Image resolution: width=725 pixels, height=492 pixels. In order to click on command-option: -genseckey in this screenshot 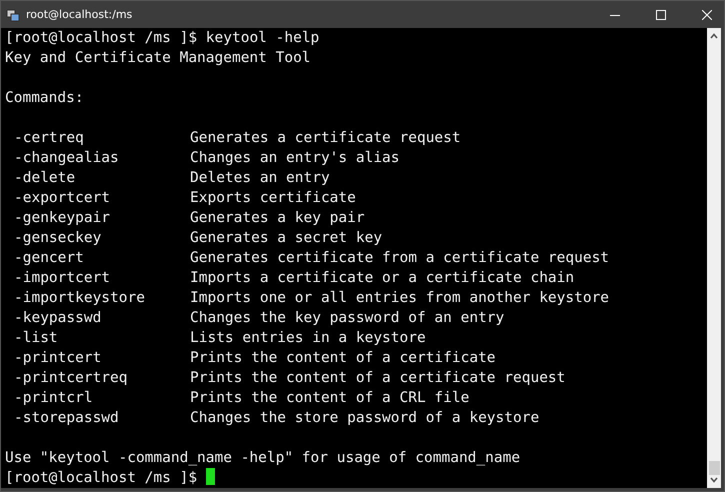, I will do `click(102, 238)`.